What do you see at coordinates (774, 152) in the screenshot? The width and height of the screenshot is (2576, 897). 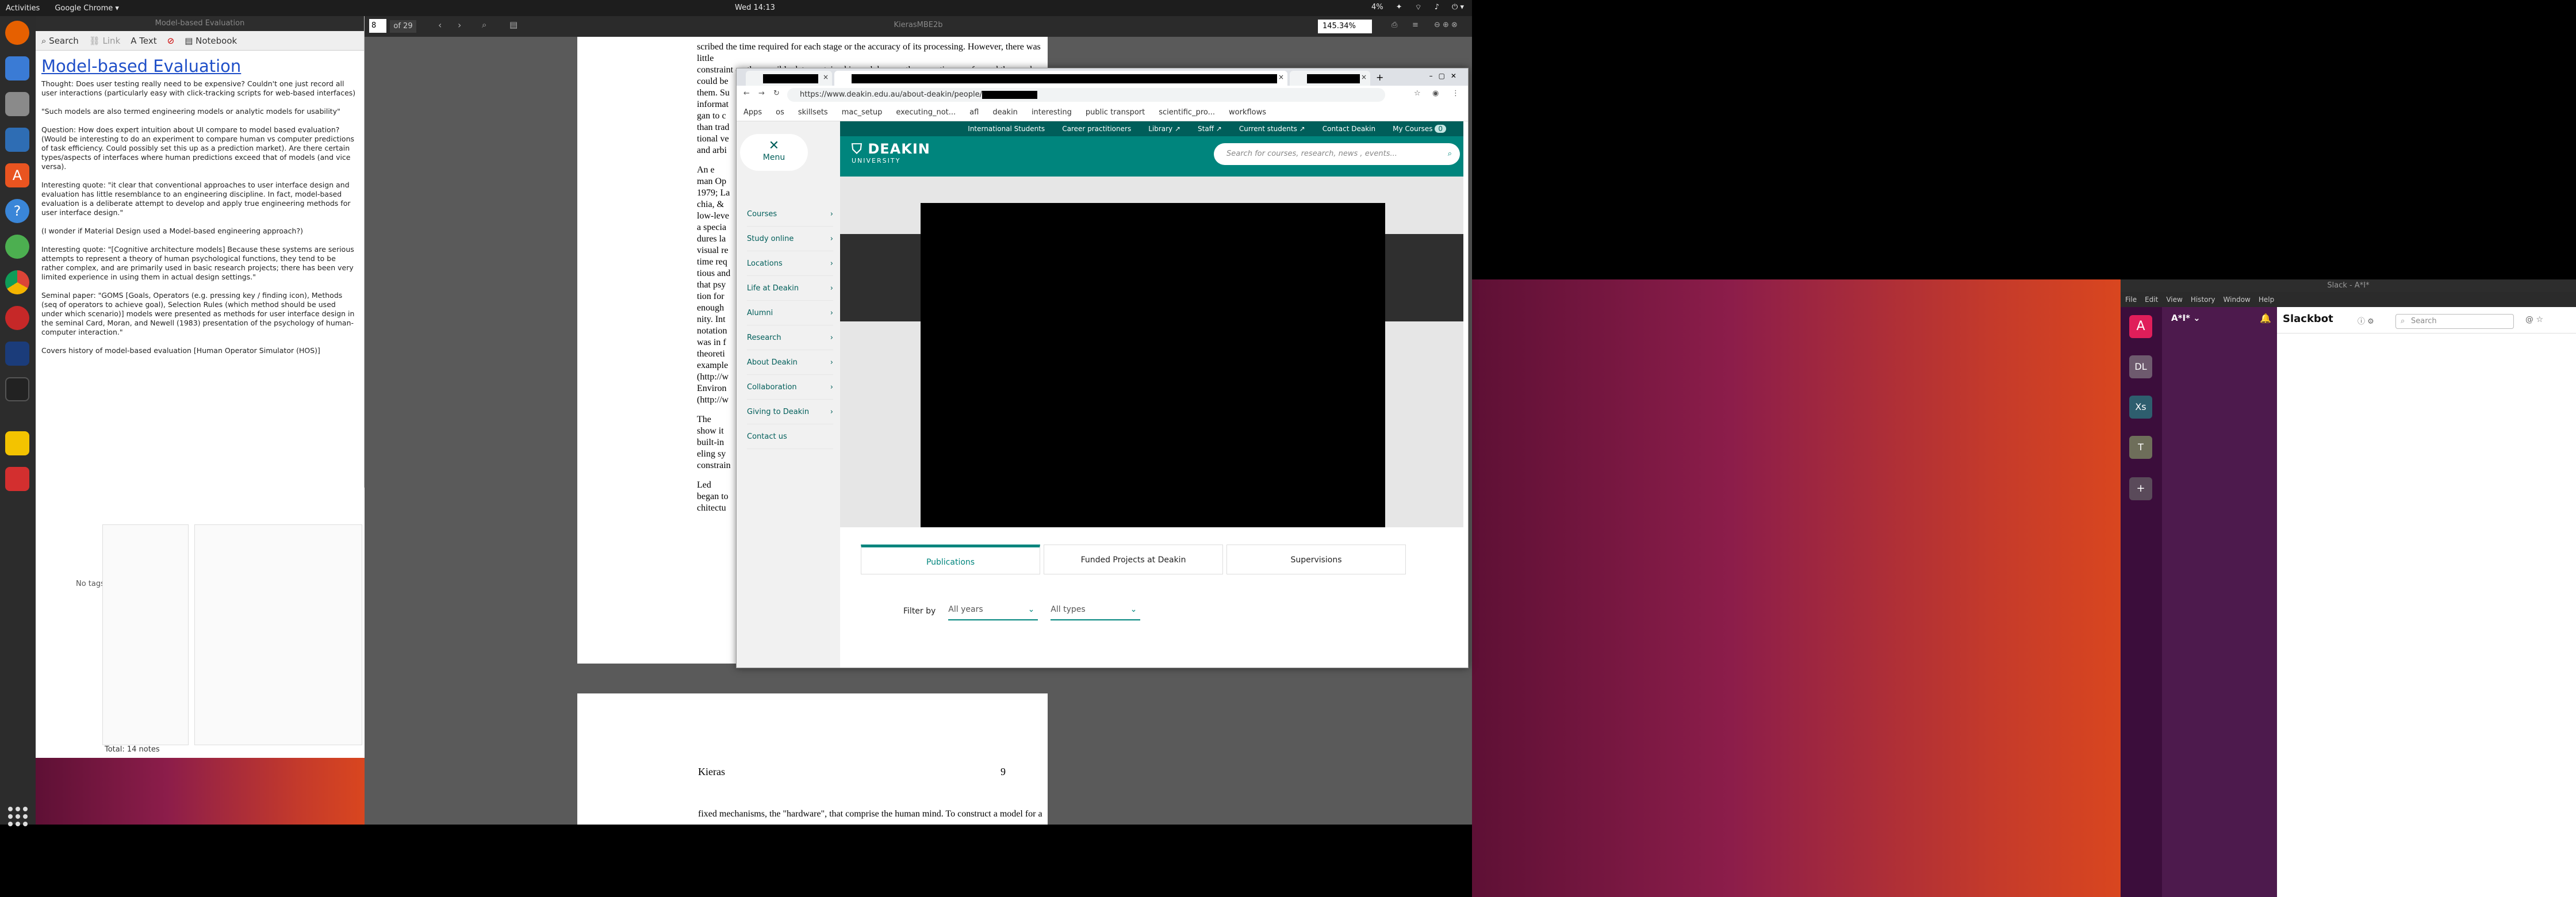 I see `menu-button: ✕ Menu` at bounding box center [774, 152].